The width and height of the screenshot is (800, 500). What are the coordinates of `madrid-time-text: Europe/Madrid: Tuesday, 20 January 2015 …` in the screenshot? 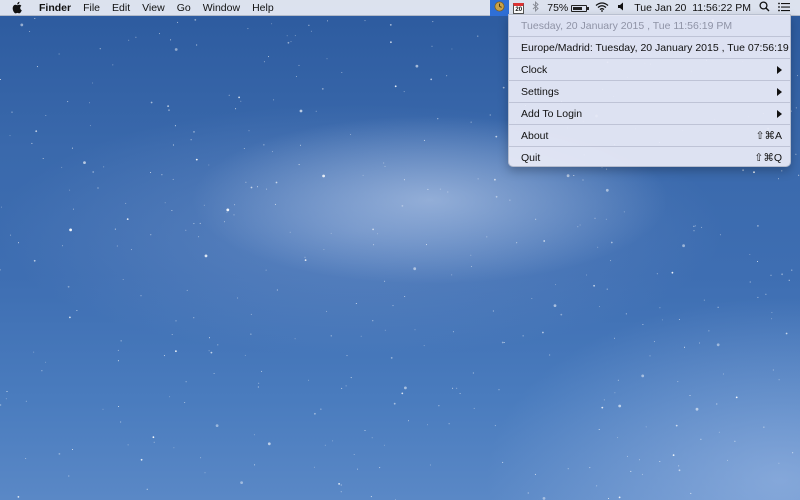 It's located at (656, 48).